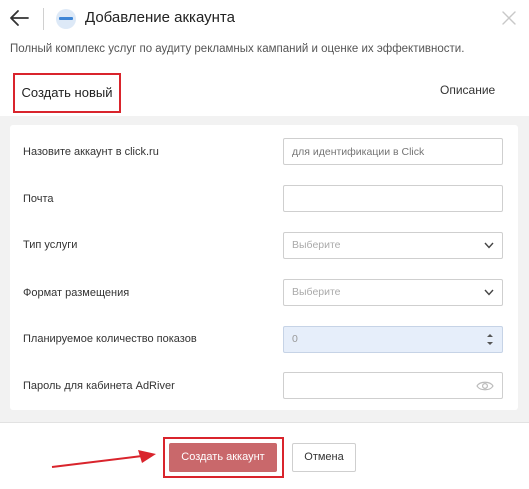  I want to click on cancel-button: Отмена, so click(324, 457).